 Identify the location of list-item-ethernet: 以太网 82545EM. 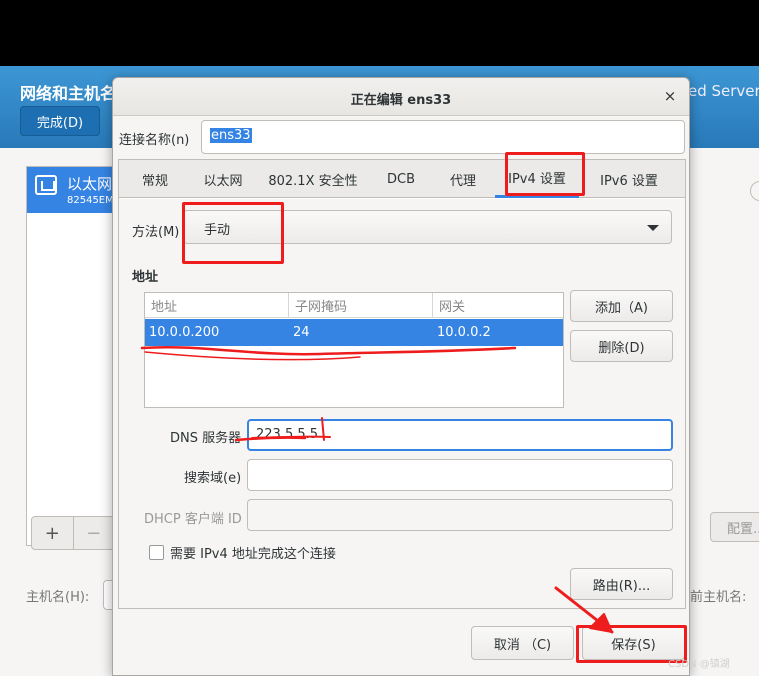
(71, 190).